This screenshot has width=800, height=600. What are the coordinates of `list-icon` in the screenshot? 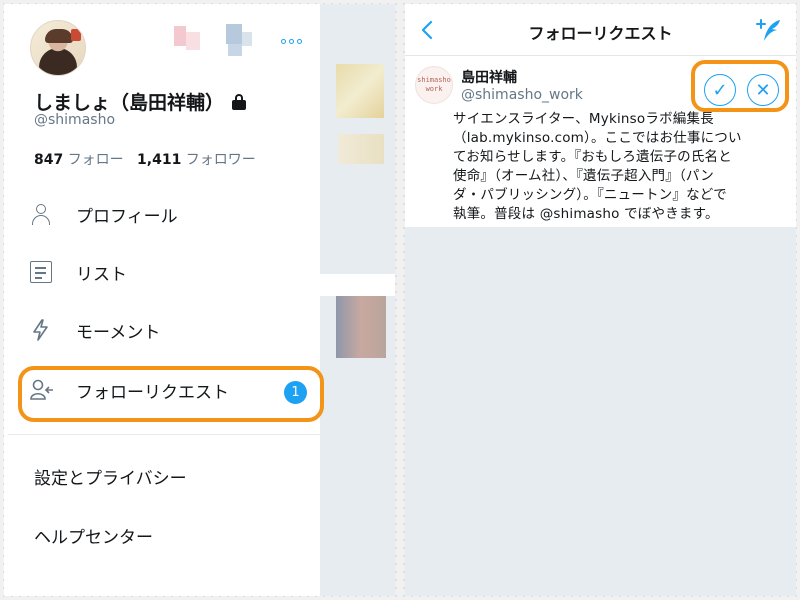 It's located at (41, 272).